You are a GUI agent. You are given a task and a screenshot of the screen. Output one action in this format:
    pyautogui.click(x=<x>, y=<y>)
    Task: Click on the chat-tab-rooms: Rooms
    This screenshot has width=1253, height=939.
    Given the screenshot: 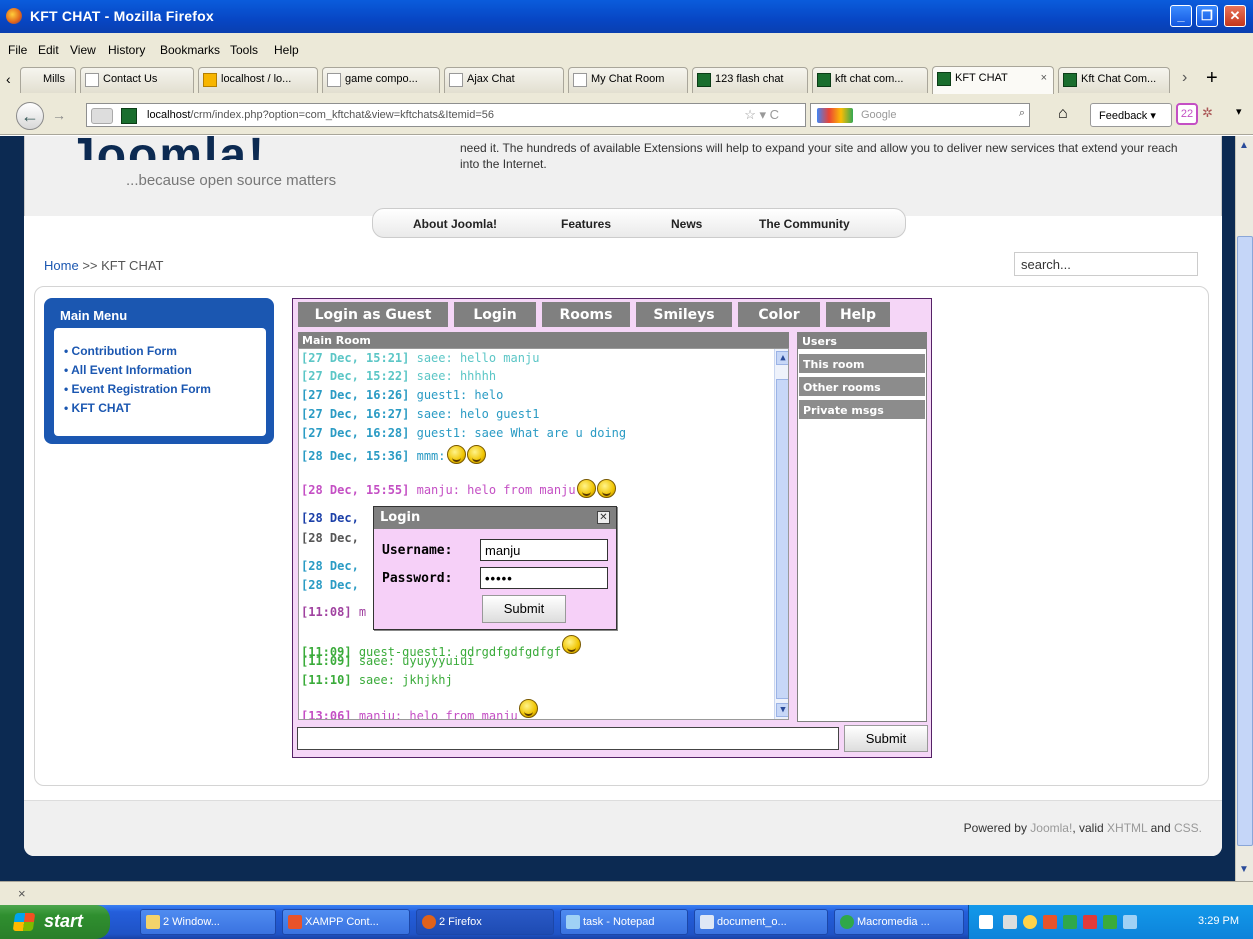 What is the action you would take?
    pyautogui.click(x=586, y=314)
    